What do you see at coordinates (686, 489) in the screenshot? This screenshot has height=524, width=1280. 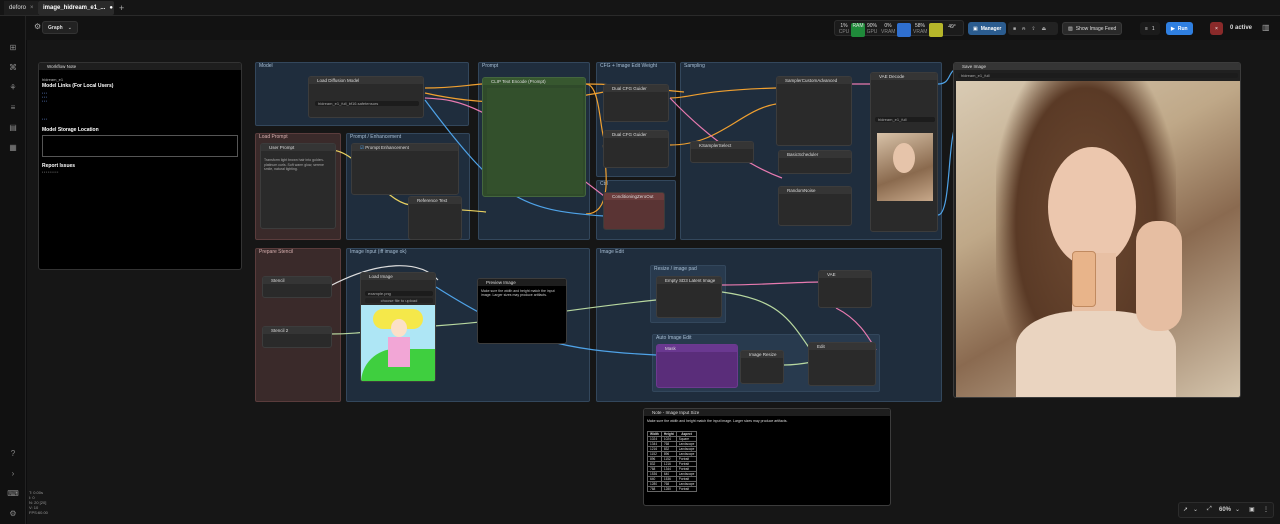 I see `table-cell: Portrait` at bounding box center [686, 489].